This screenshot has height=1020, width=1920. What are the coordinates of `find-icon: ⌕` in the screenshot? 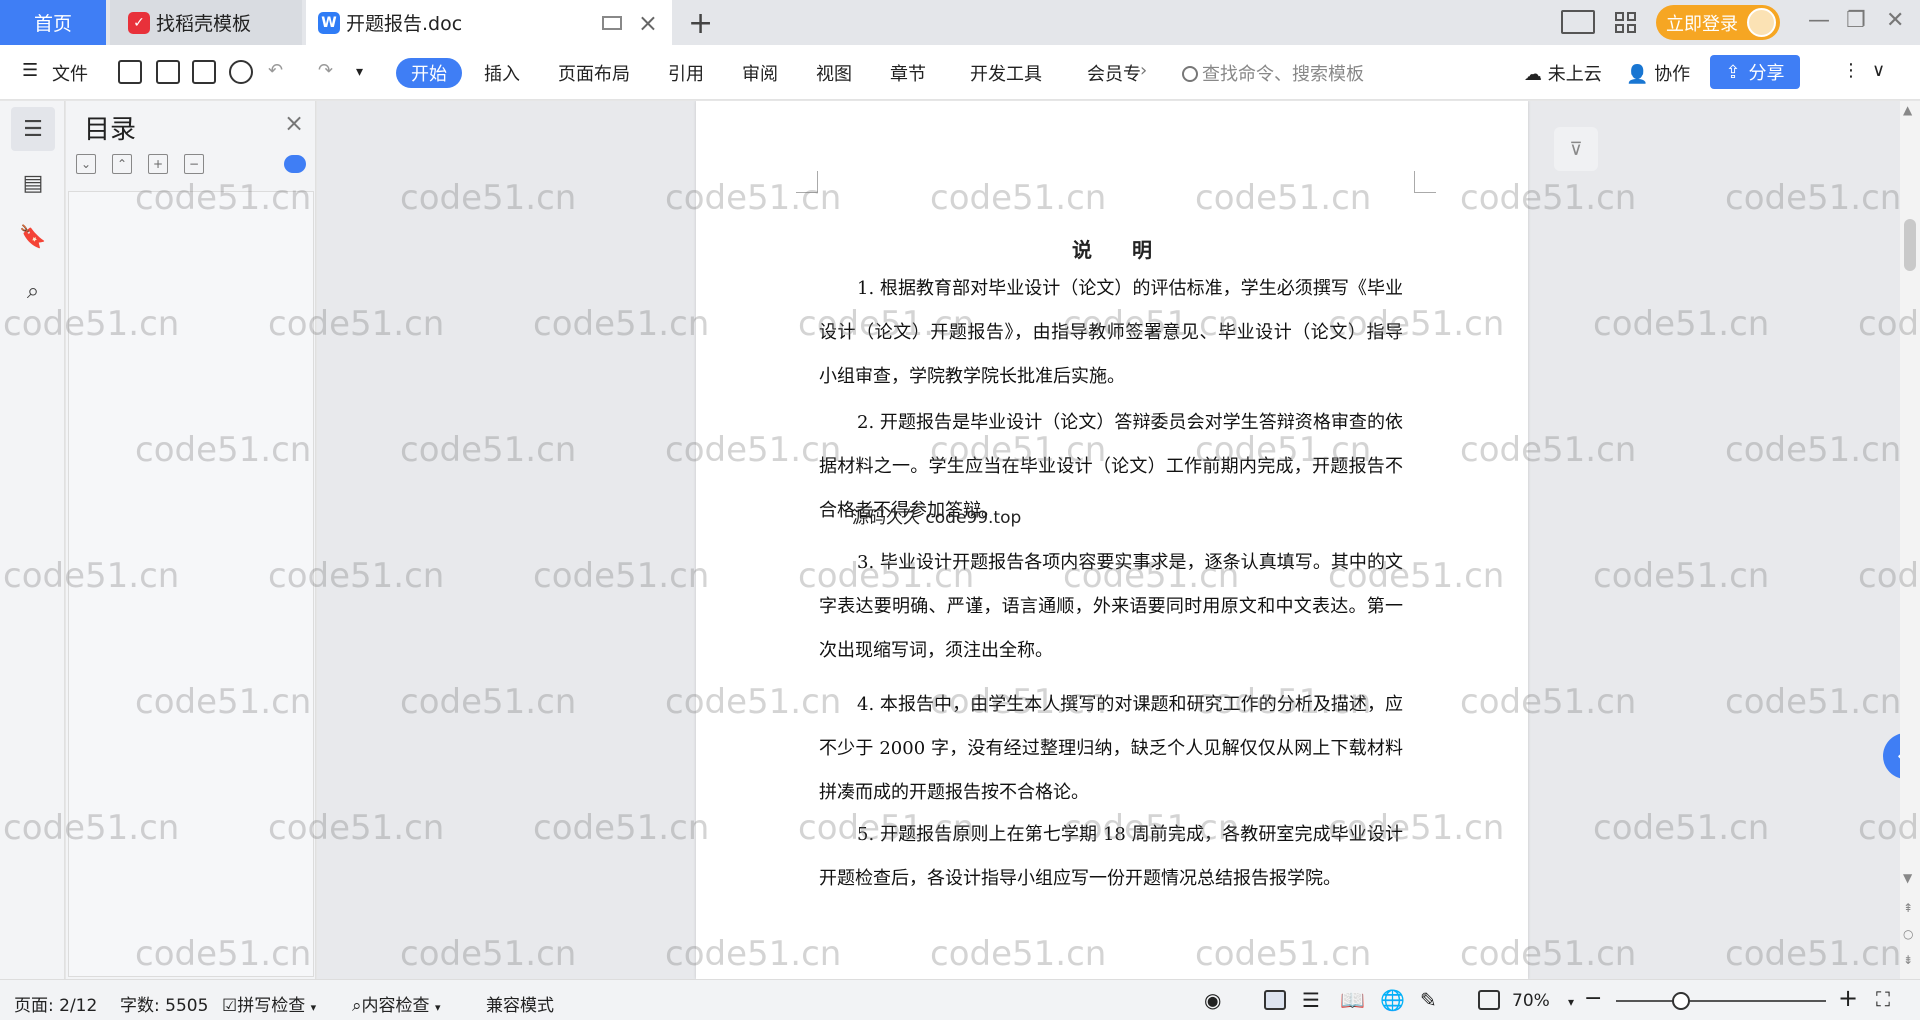 It's located at (33, 291).